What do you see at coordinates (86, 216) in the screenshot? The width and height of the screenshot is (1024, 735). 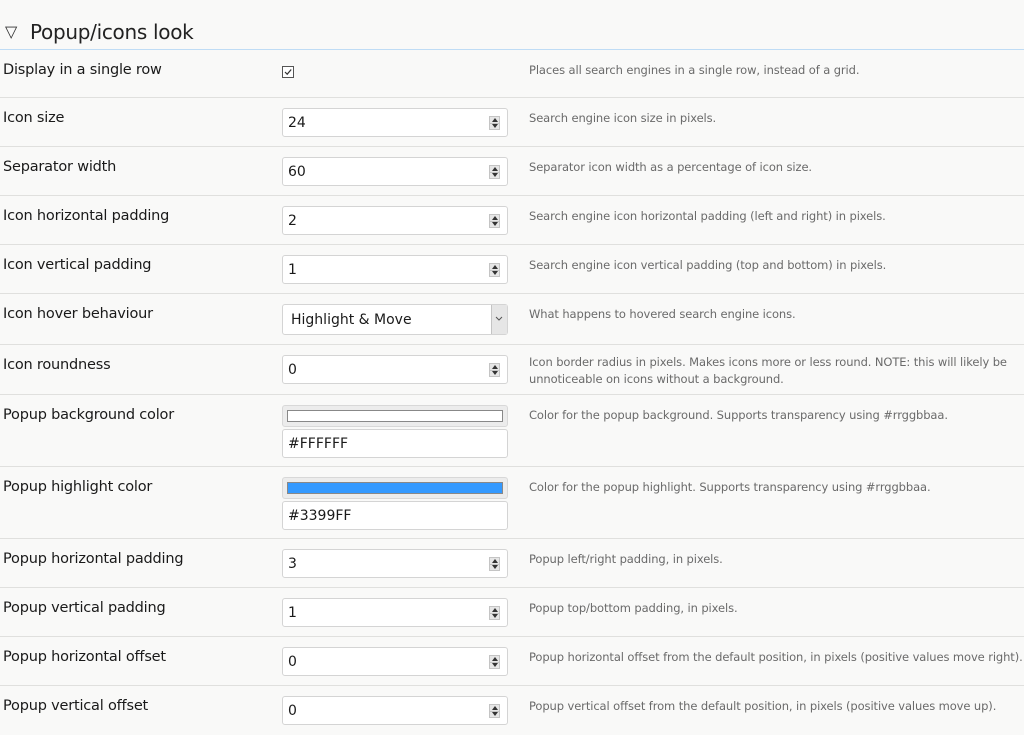 I see `setting-label: Icon horizontal padding` at bounding box center [86, 216].